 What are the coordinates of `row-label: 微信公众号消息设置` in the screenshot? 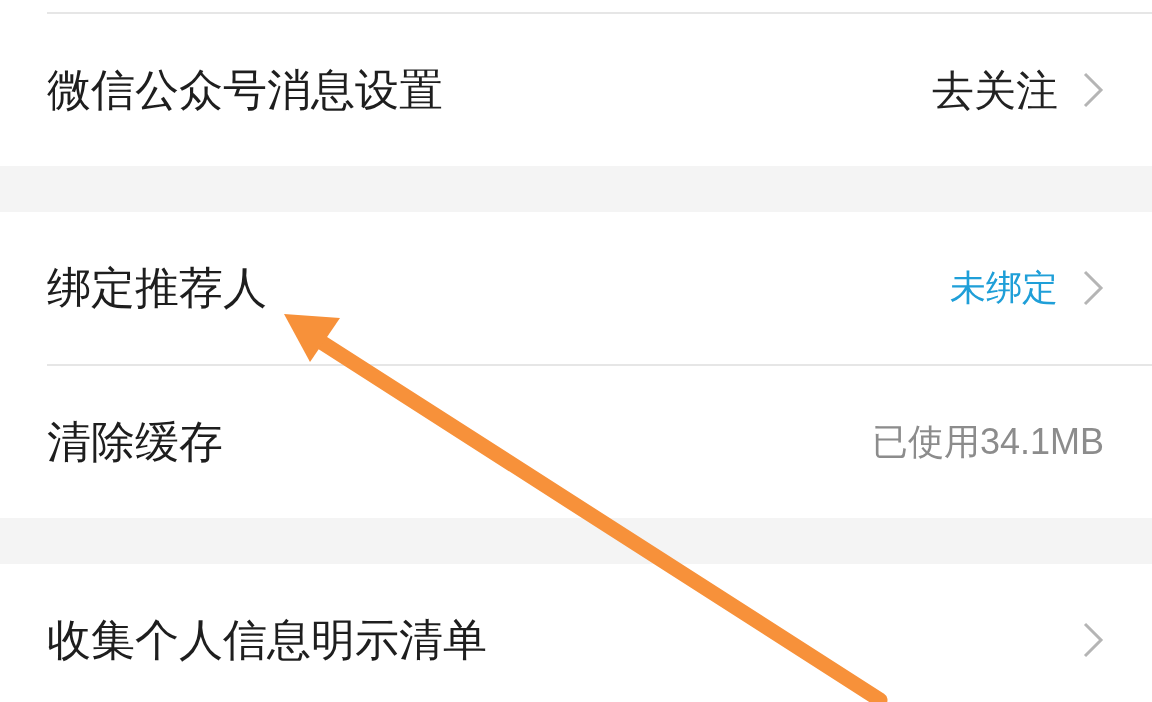 It's located at (245, 90).